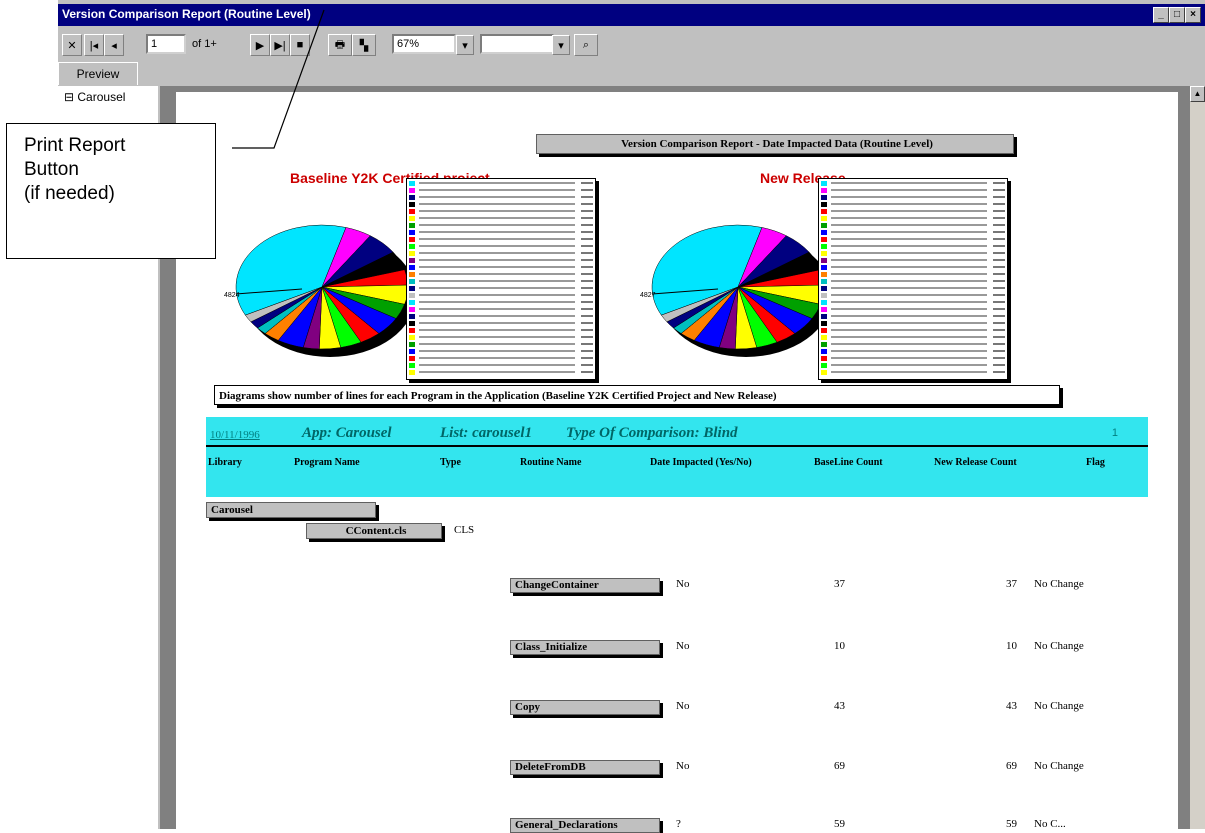 The image size is (1205, 833). What do you see at coordinates (69, 193) in the screenshot?
I see `callout-line: (if needed)` at bounding box center [69, 193].